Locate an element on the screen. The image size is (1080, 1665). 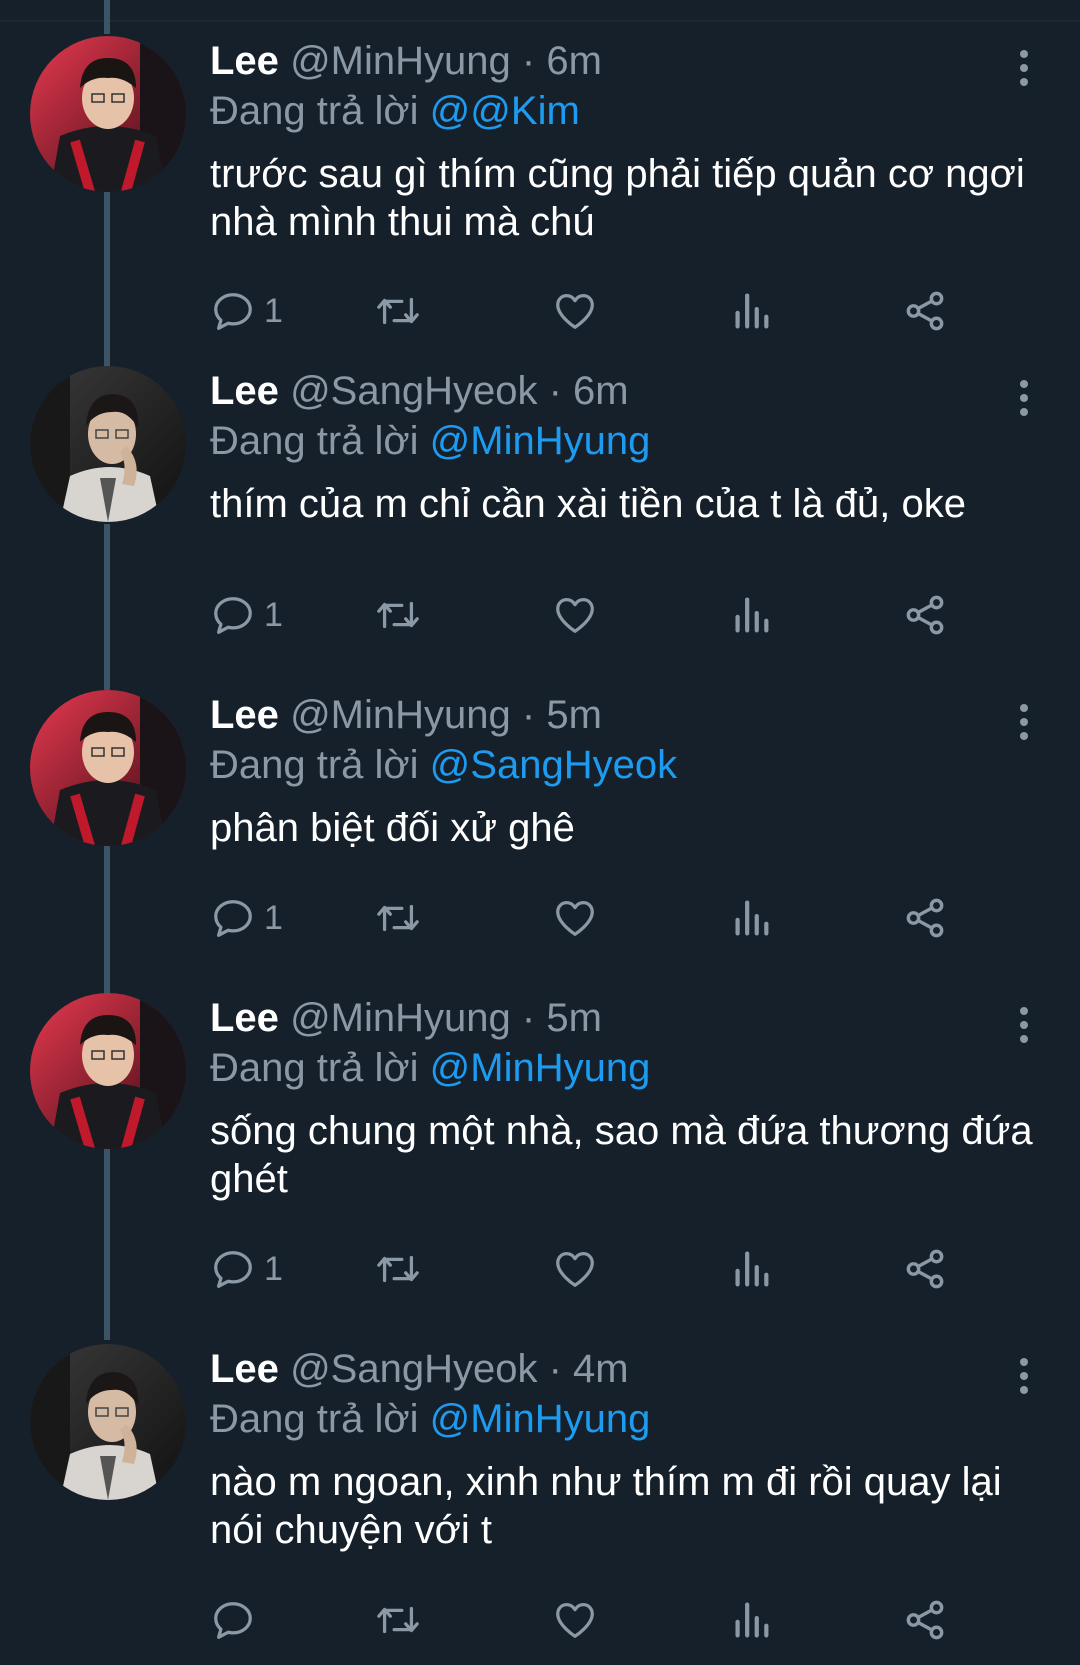
tweet-text: phân biệt đối xử ghê is located at coordinates (392, 828).